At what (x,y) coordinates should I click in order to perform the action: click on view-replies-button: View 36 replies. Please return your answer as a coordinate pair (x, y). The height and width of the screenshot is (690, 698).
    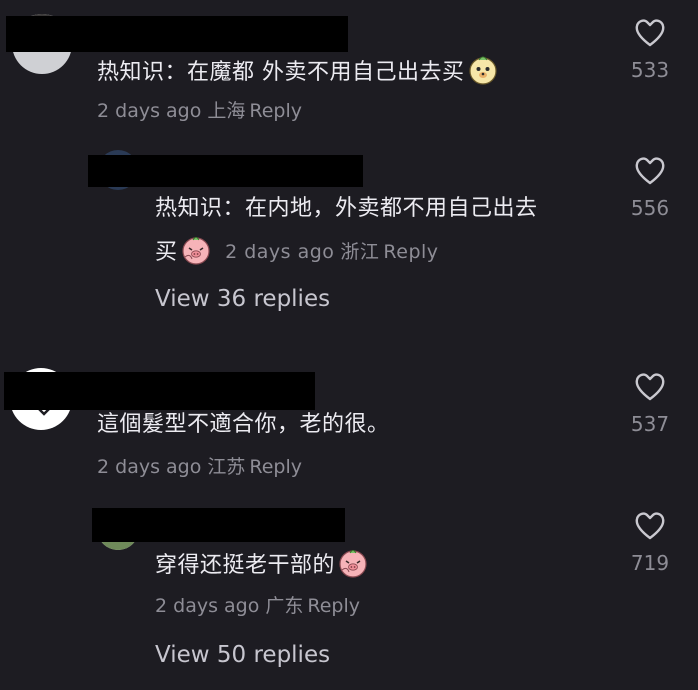
    Looking at the image, I should click on (242, 299).